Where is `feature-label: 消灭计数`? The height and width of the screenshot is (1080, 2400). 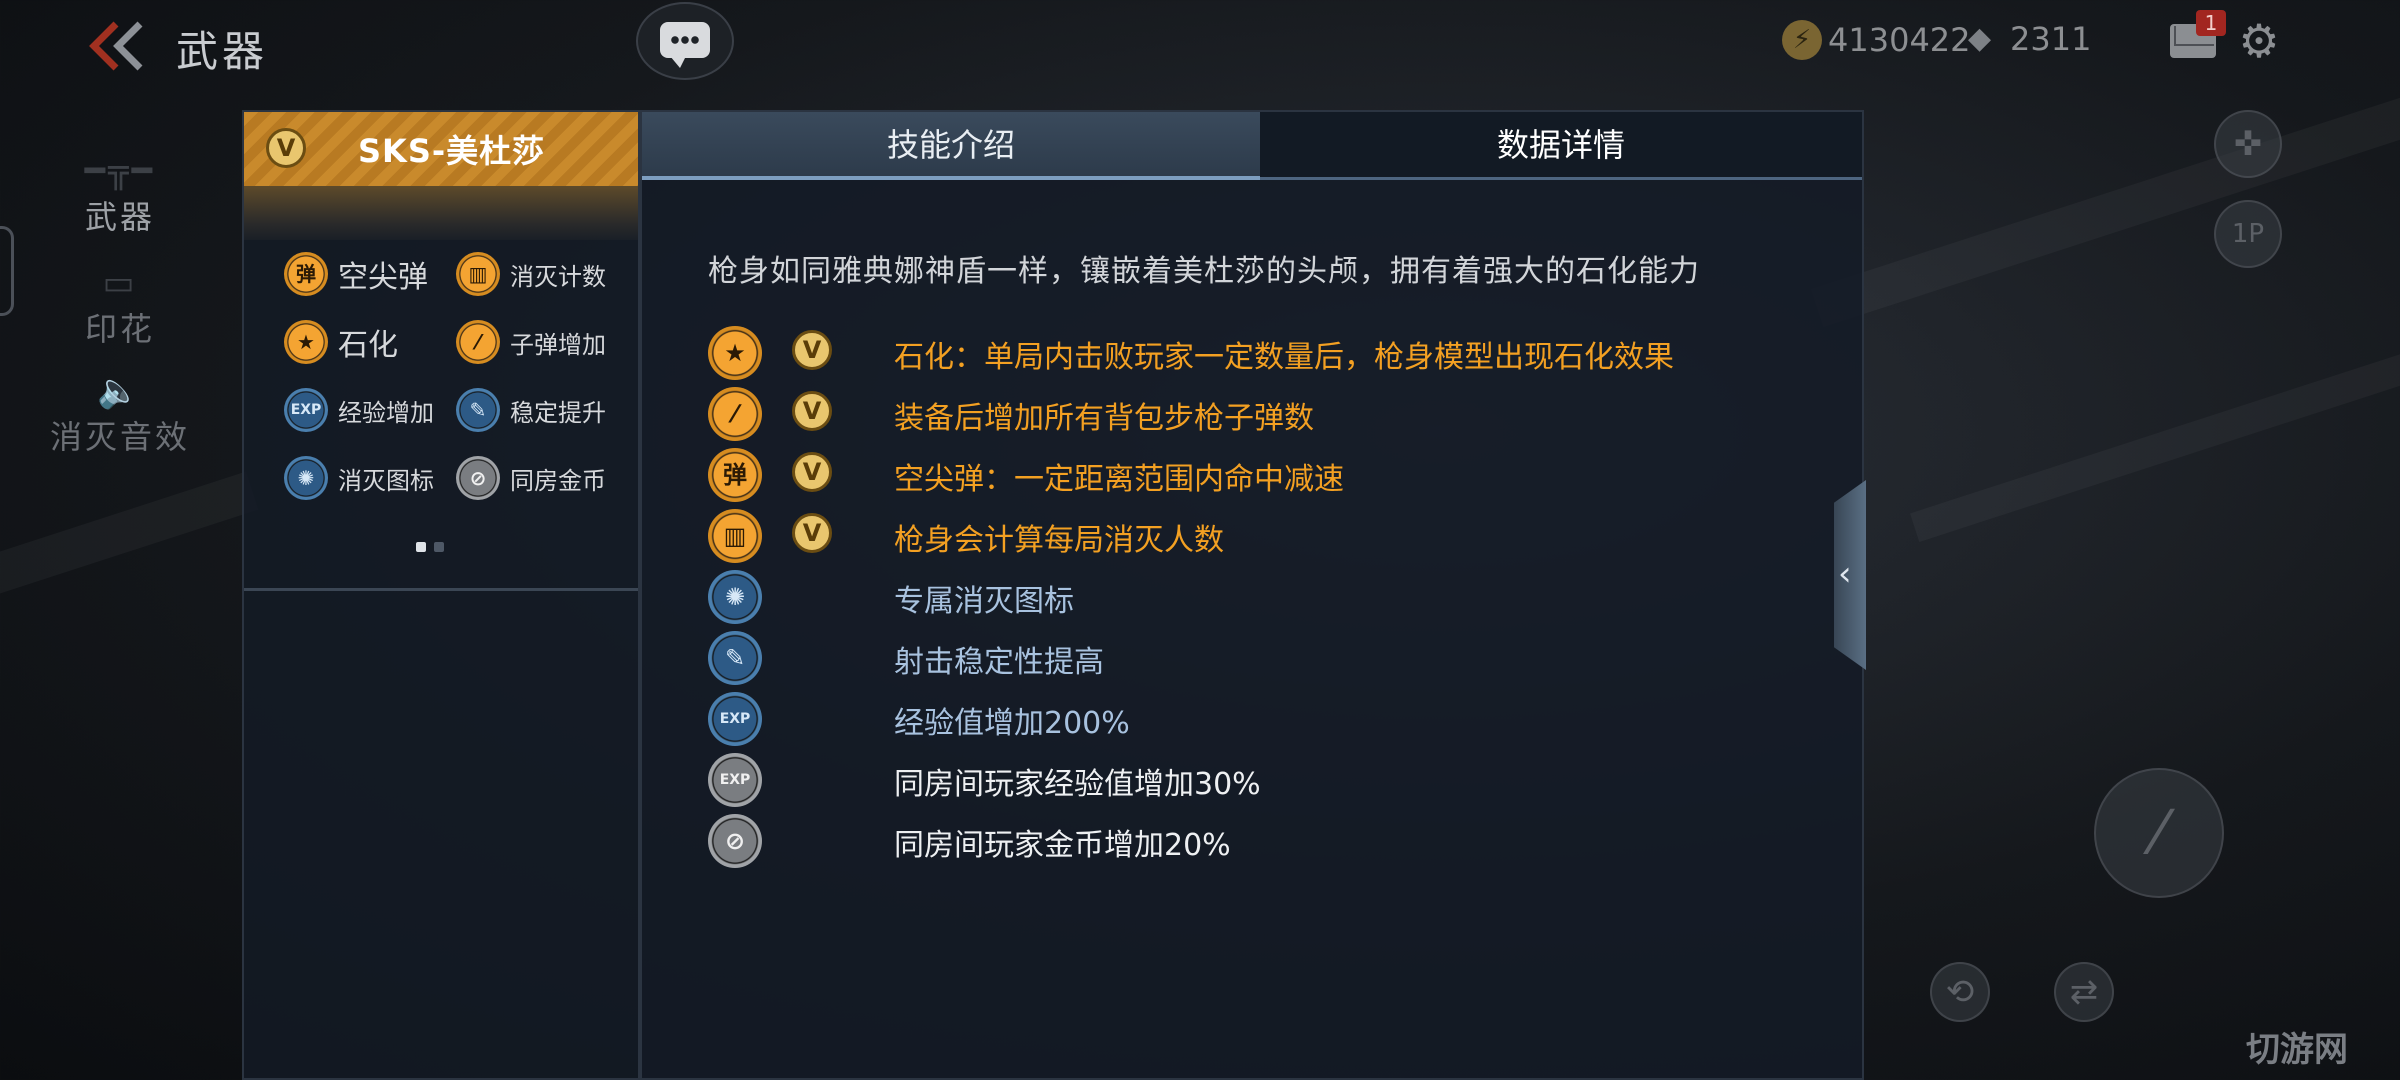
feature-label: 消灭计数 is located at coordinates (558, 276).